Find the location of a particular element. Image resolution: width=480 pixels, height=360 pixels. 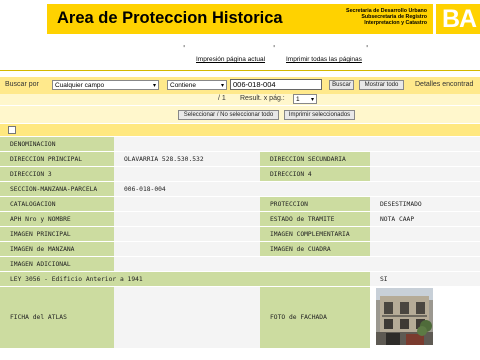

facade-photo-image is located at coordinates (404, 316).